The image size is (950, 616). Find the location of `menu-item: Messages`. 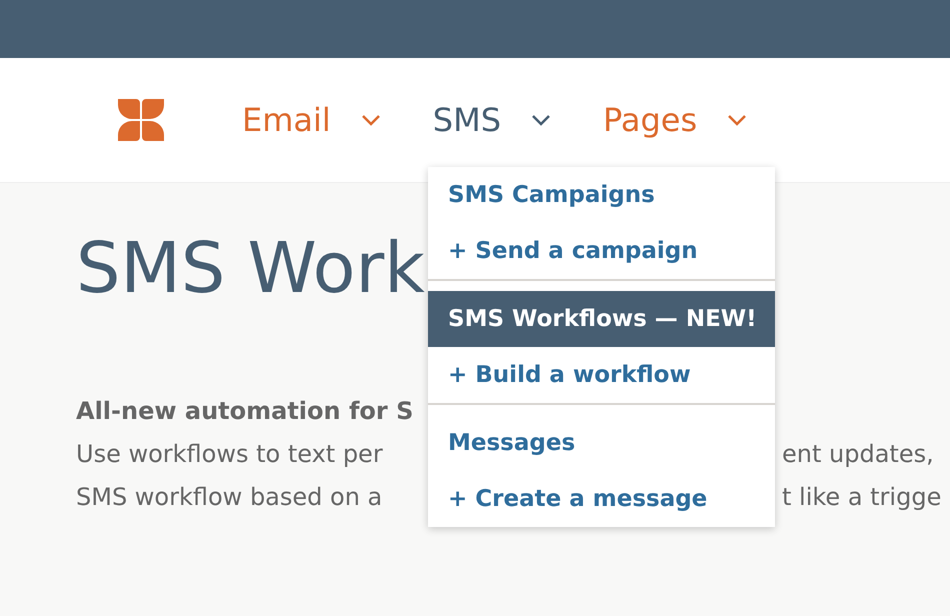

menu-item: Messages is located at coordinates (601, 443).